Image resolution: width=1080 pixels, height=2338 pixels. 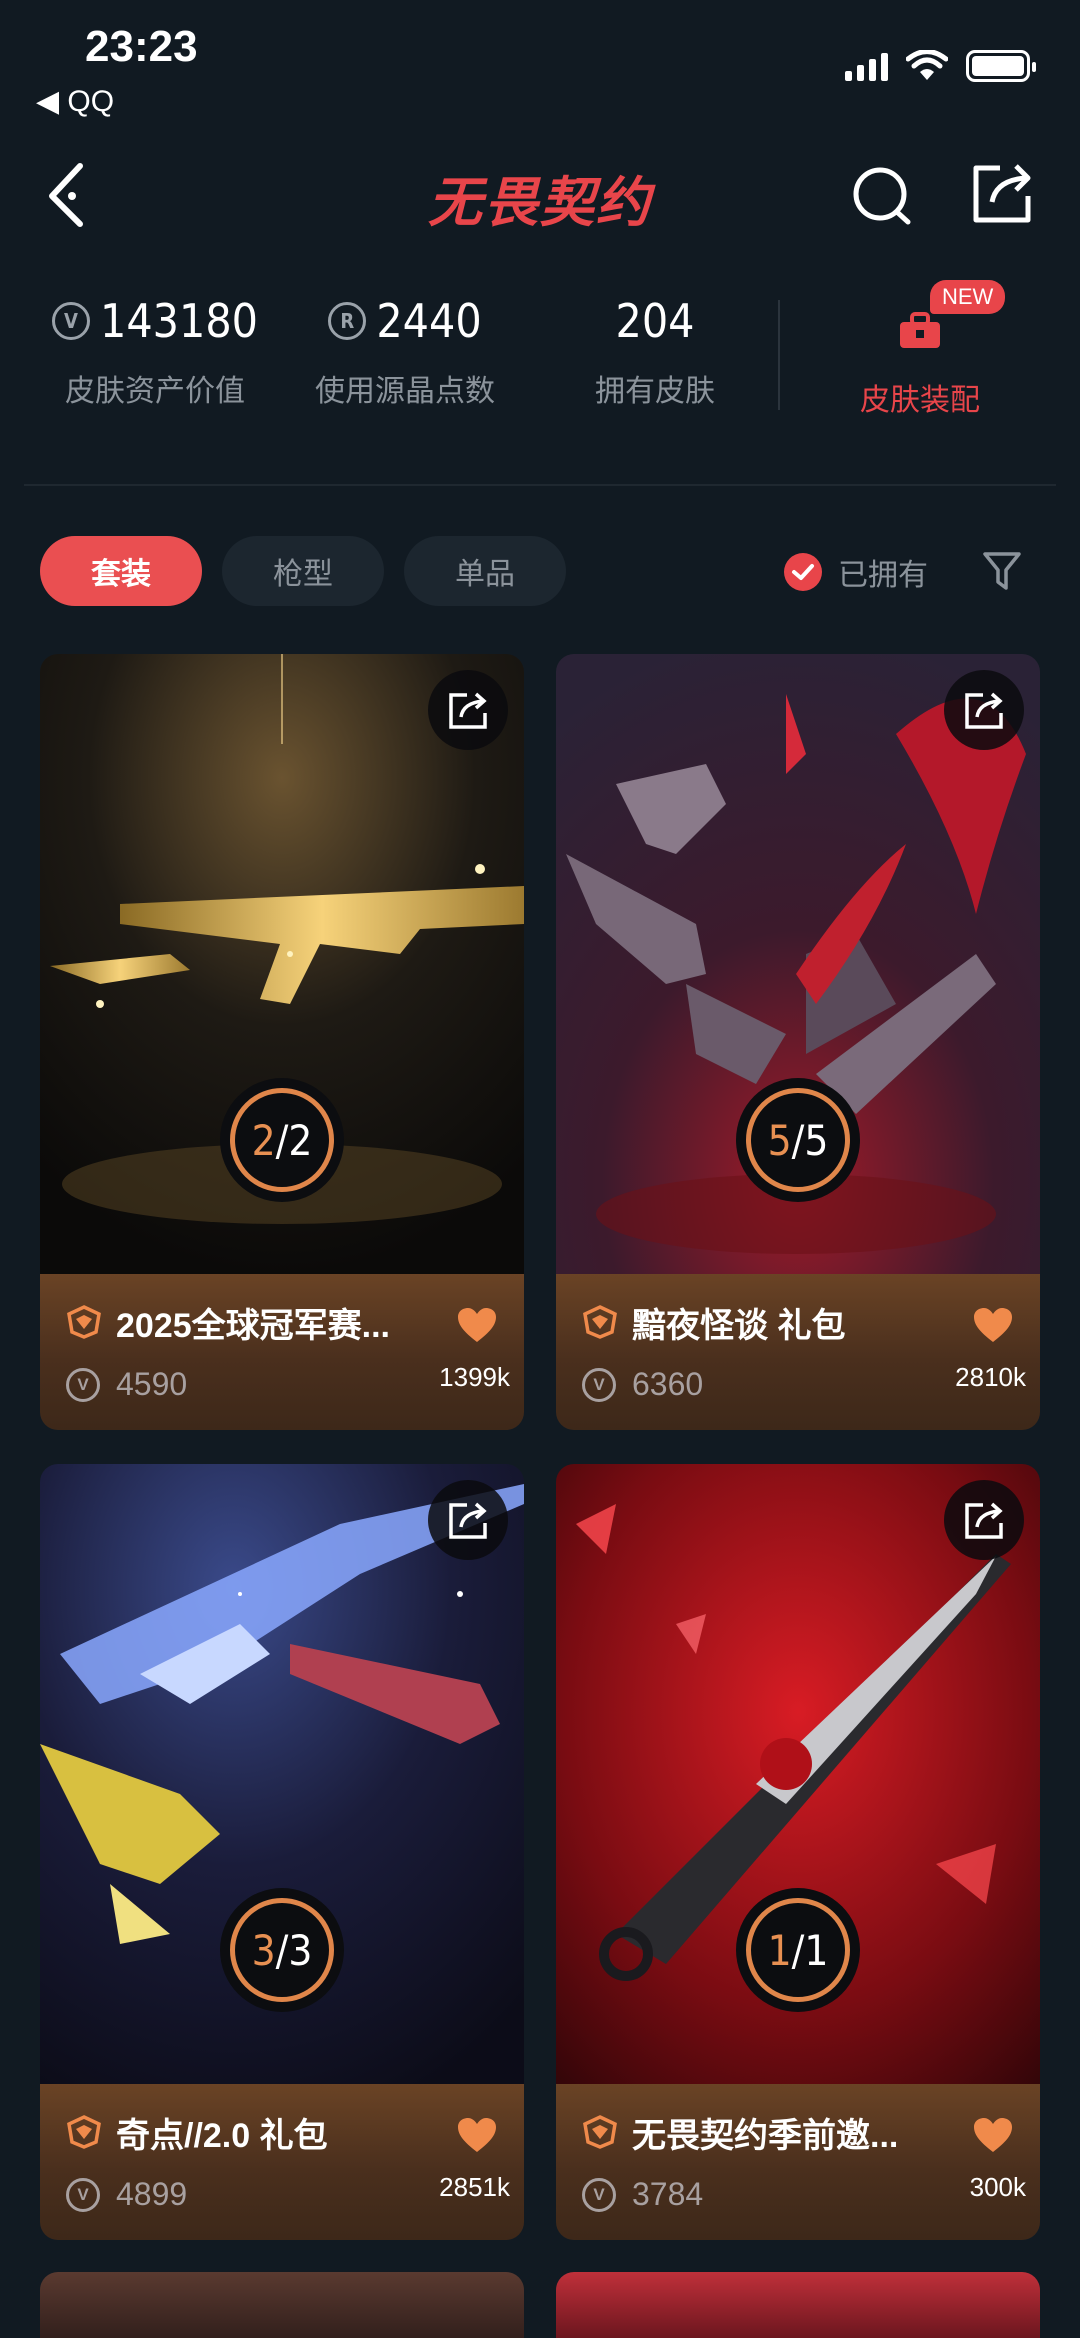 I want to click on game-logo: 无畏契约, so click(x=540, y=203).